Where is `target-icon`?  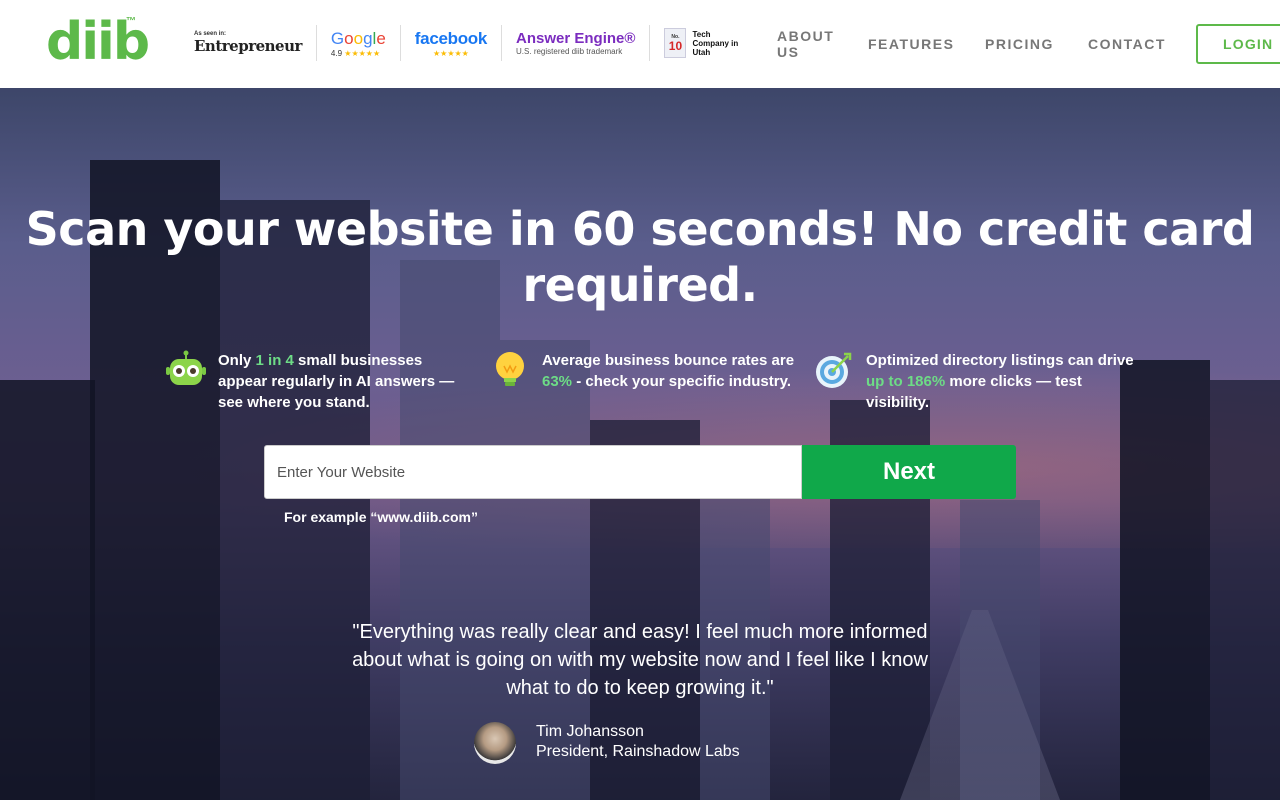 target-icon is located at coordinates (834, 370).